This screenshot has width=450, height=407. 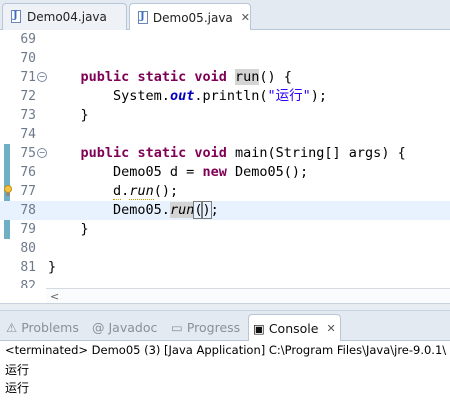 I want to click on tab-demo04: J Demo04.java, so click(x=64, y=16).